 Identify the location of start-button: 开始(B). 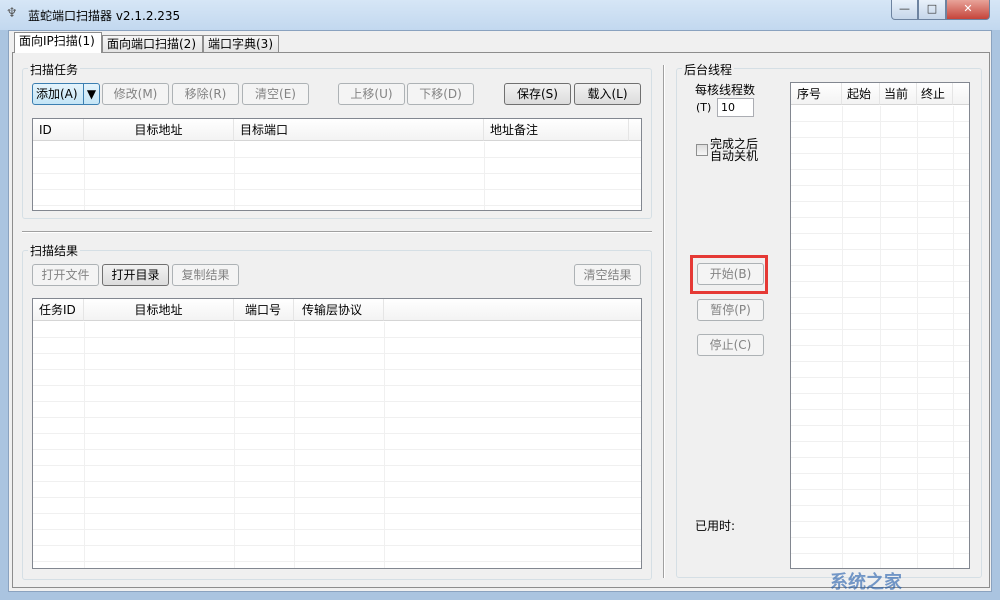
(730, 274).